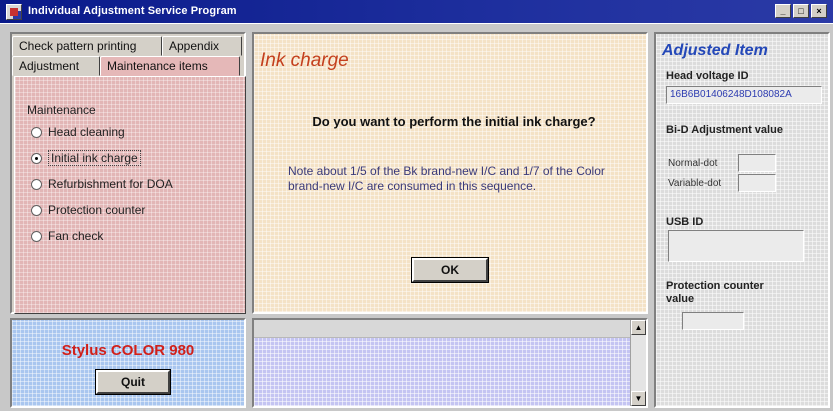 The width and height of the screenshot is (833, 411). What do you see at coordinates (757, 163) in the screenshot?
I see `normal-dot-field` at bounding box center [757, 163].